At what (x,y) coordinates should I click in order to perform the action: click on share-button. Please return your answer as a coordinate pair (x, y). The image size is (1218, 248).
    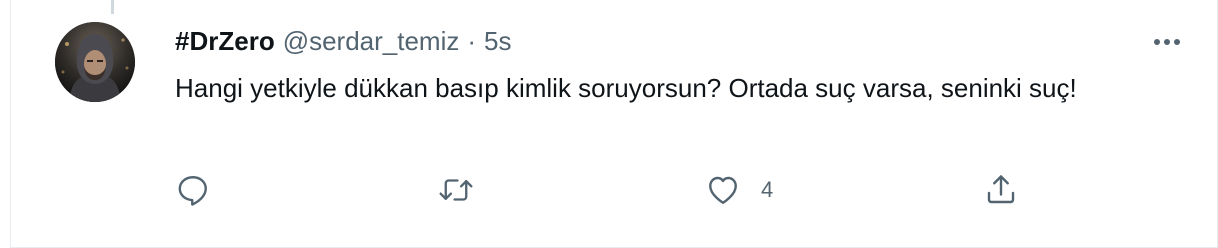
    Looking at the image, I should click on (1001, 190).